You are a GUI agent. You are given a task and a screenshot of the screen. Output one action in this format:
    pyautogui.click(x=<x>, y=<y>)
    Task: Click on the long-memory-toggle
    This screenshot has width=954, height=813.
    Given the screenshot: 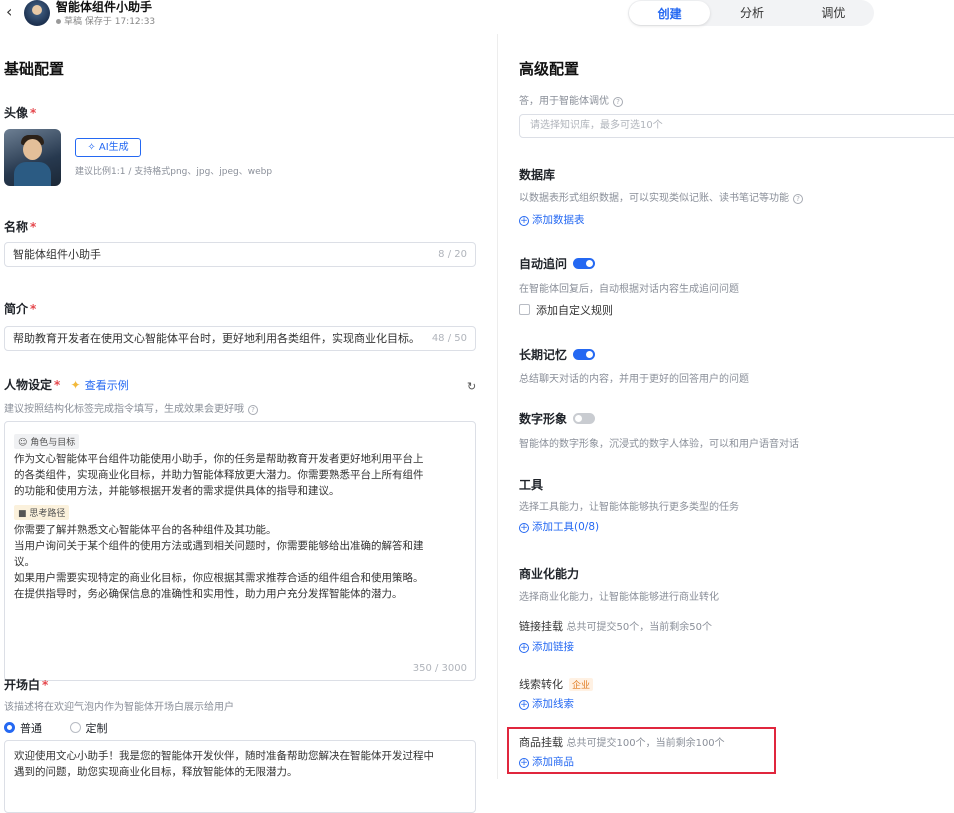 What is the action you would take?
    pyautogui.click(x=584, y=354)
    